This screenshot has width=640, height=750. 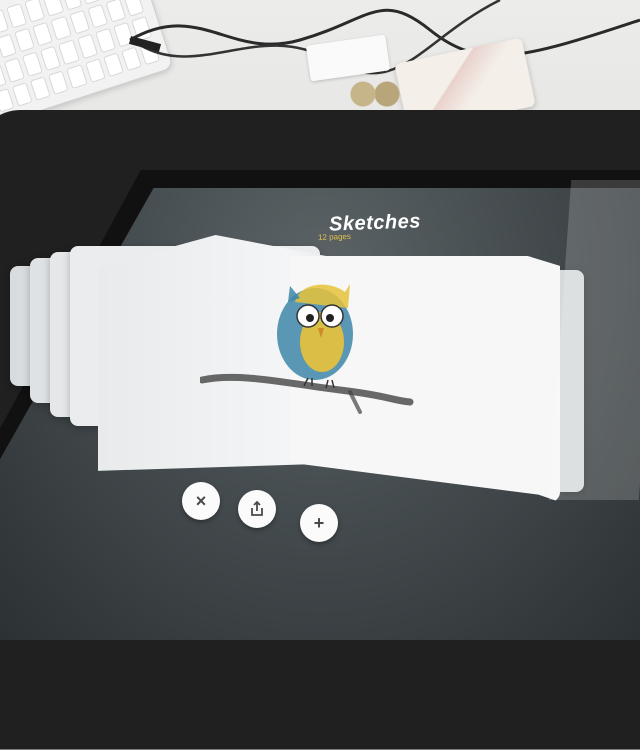 I want to click on share-button, so click(x=257, y=509).